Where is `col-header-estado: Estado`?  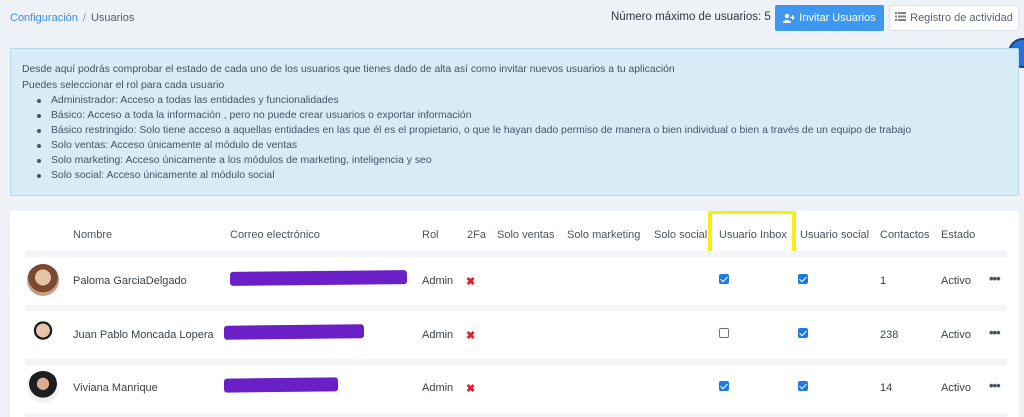 col-header-estado: Estado is located at coordinates (958, 235).